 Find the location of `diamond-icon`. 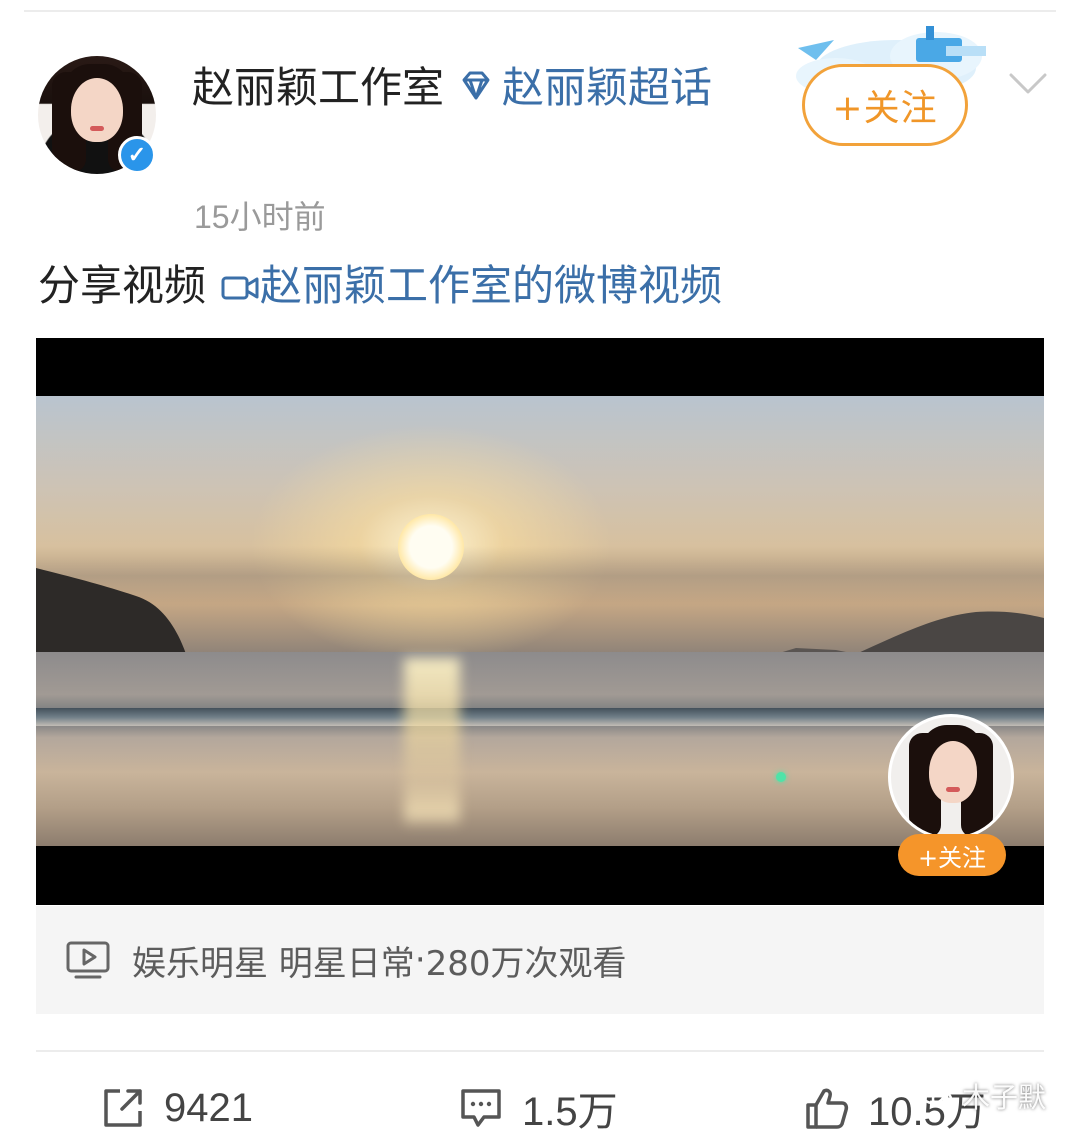

diamond-icon is located at coordinates (476, 85).